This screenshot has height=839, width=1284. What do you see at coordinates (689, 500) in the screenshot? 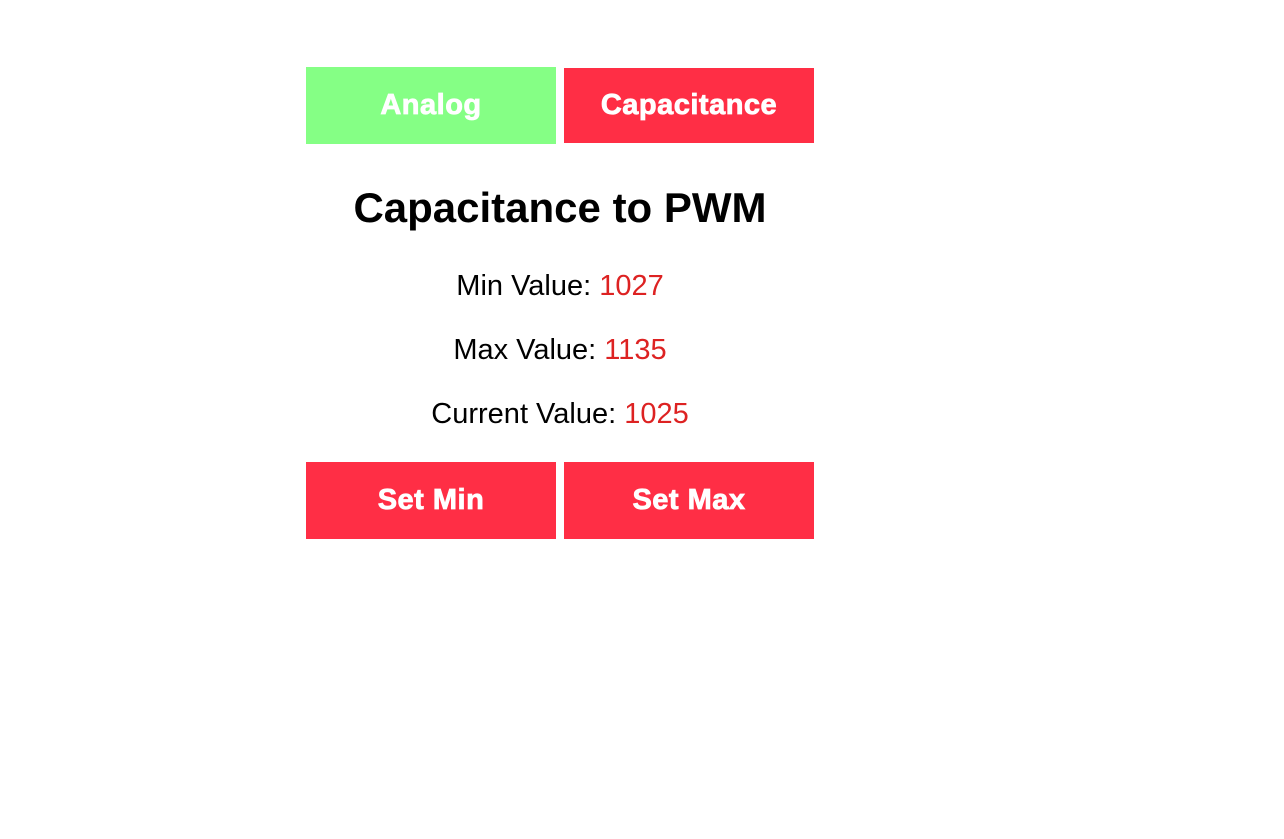
I see `set-max-button: Set Max` at bounding box center [689, 500].